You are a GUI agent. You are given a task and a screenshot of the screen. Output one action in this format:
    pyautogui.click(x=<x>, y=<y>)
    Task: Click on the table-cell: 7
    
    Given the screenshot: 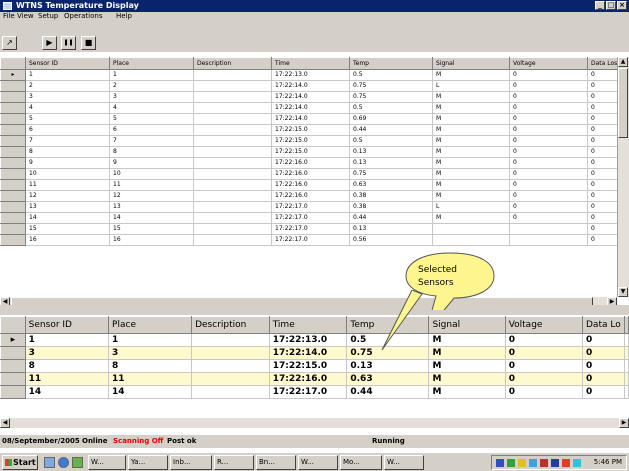 What is the action you would take?
    pyautogui.click(x=67, y=141)
    